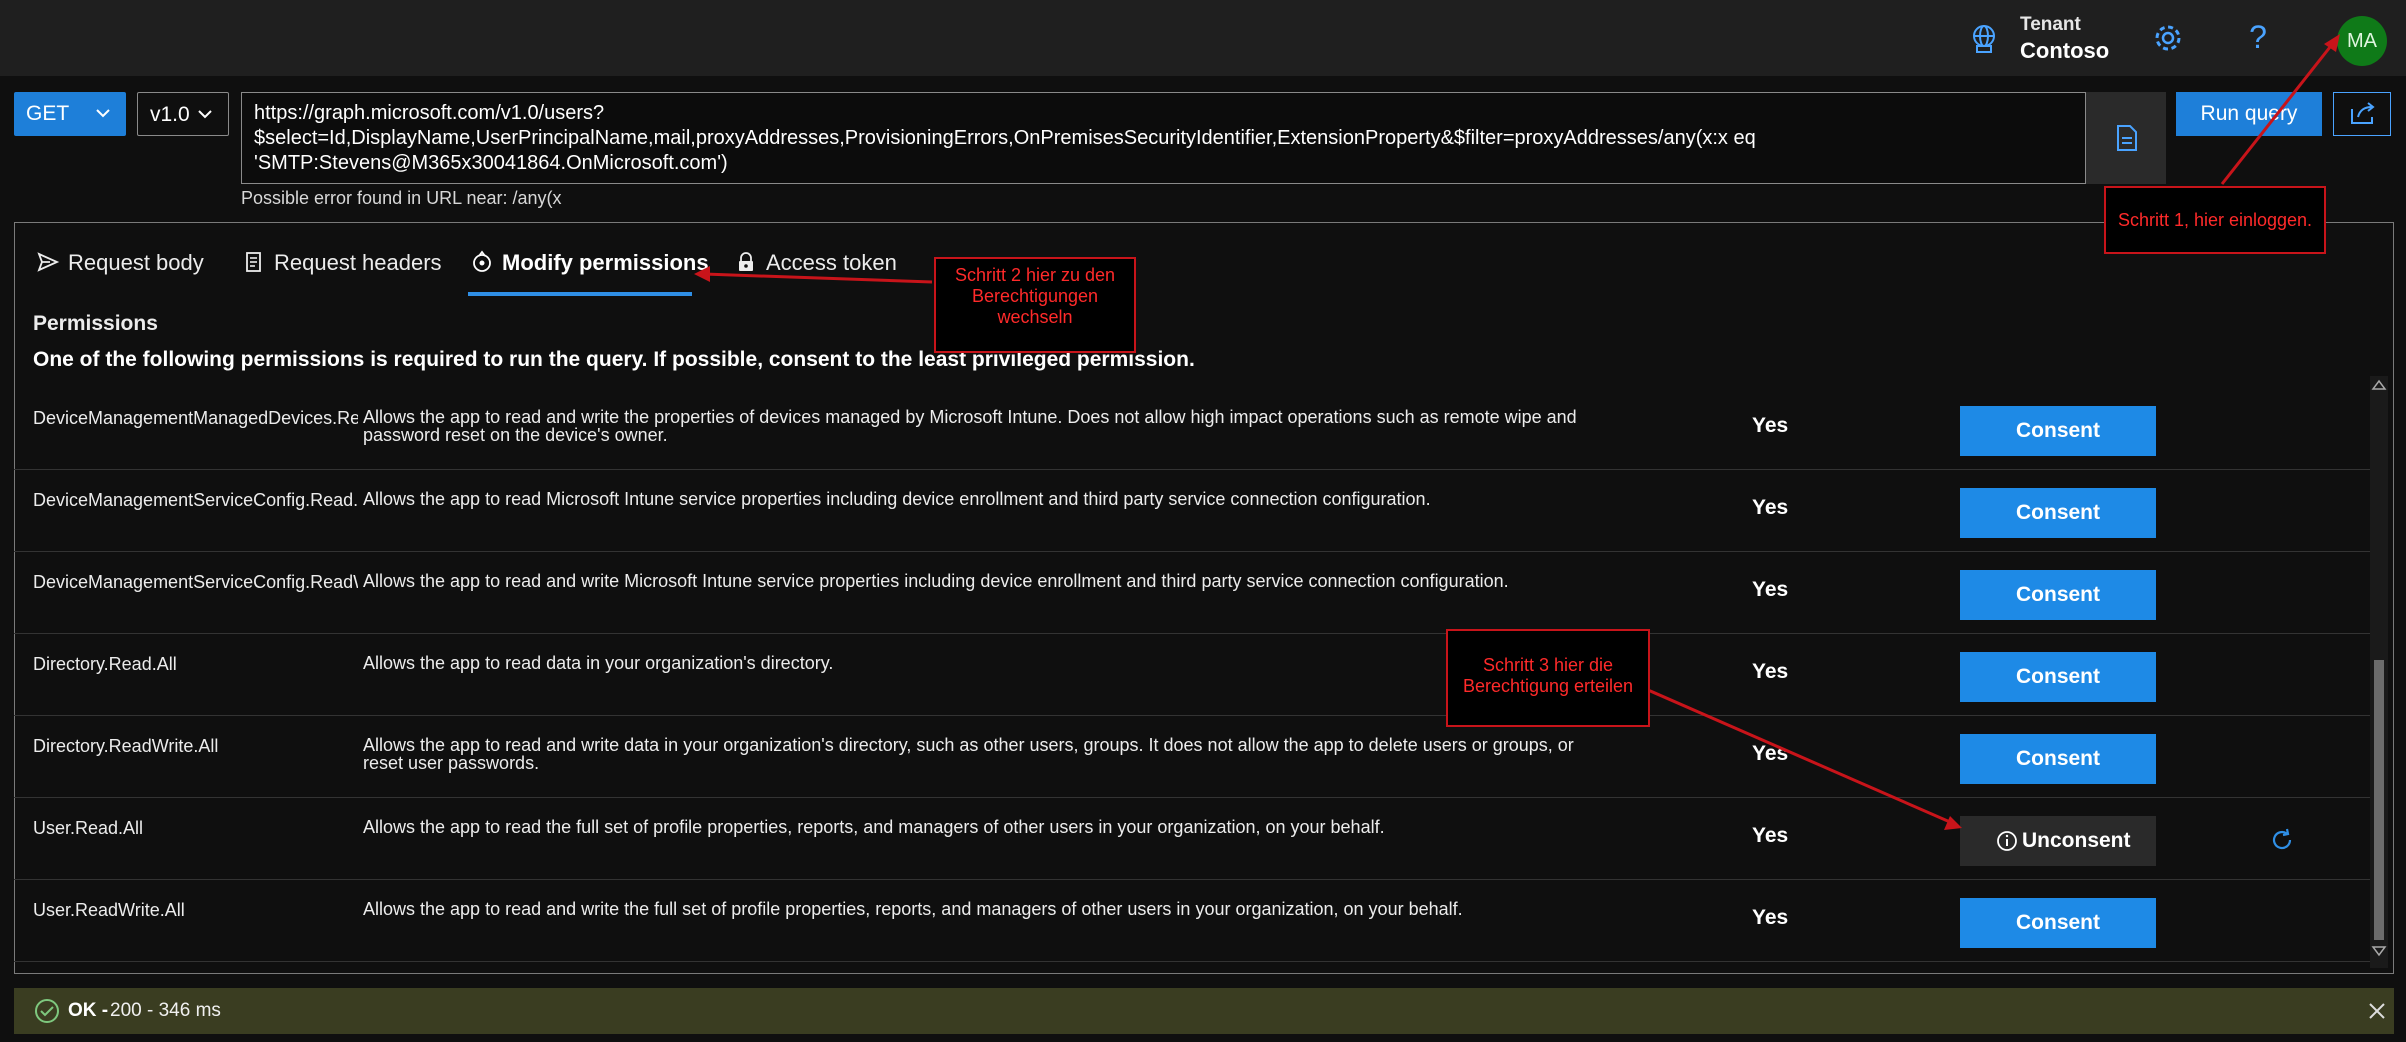  I want to click on refresh-icon, so click(2282, 840).